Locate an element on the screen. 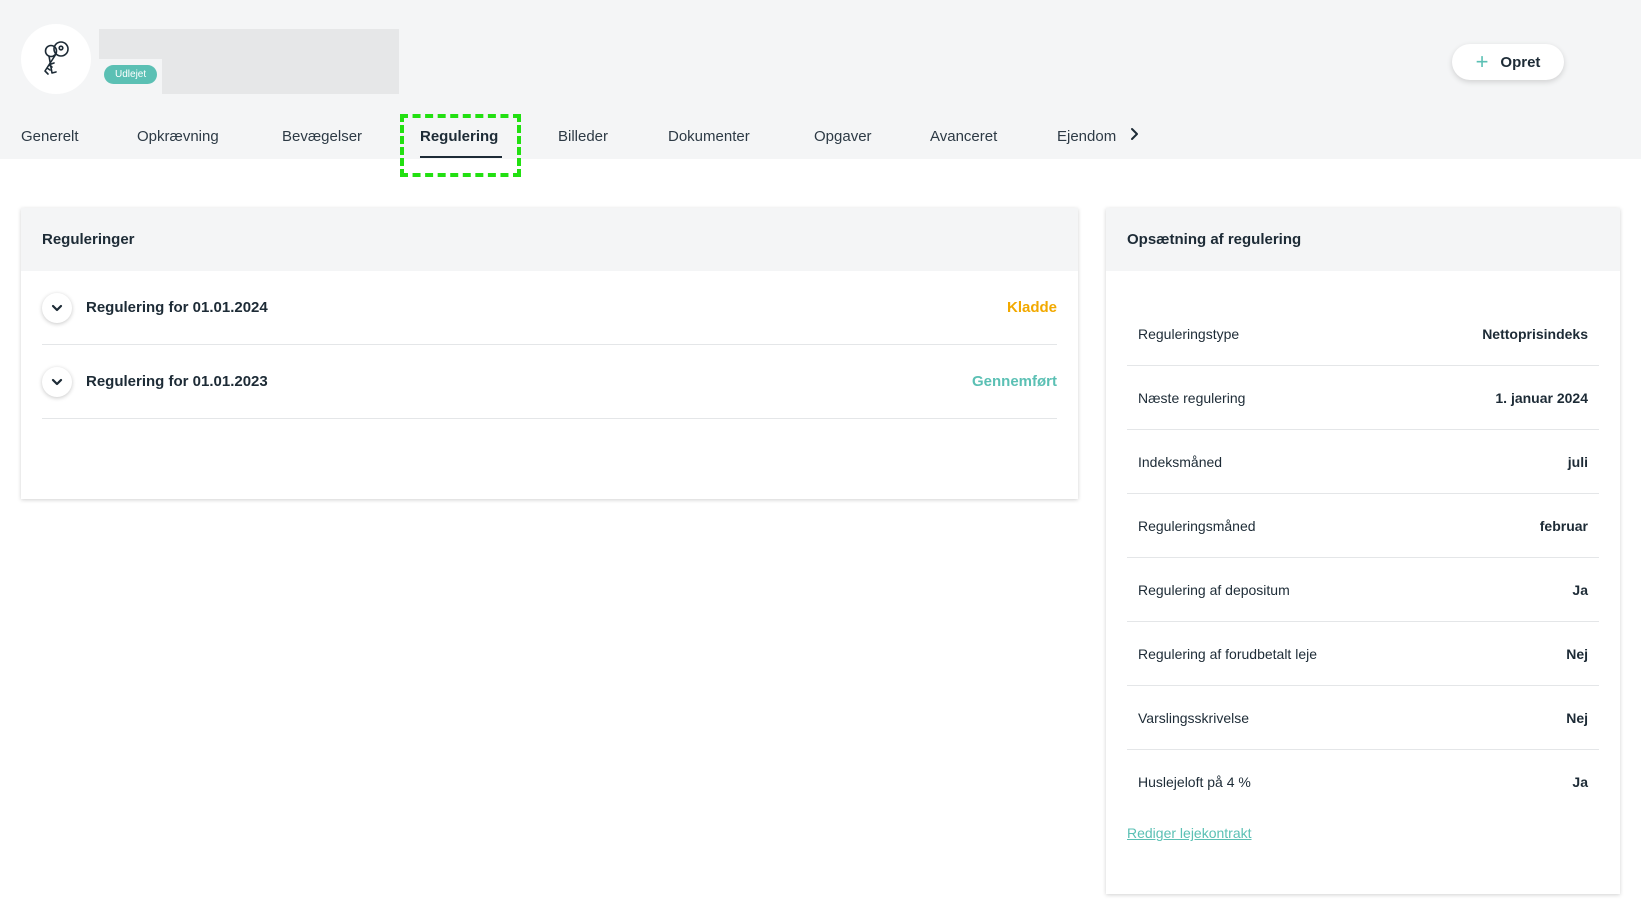 The image size is (1641, 916). setting-value: juli is located at coordinates (1577, 461).